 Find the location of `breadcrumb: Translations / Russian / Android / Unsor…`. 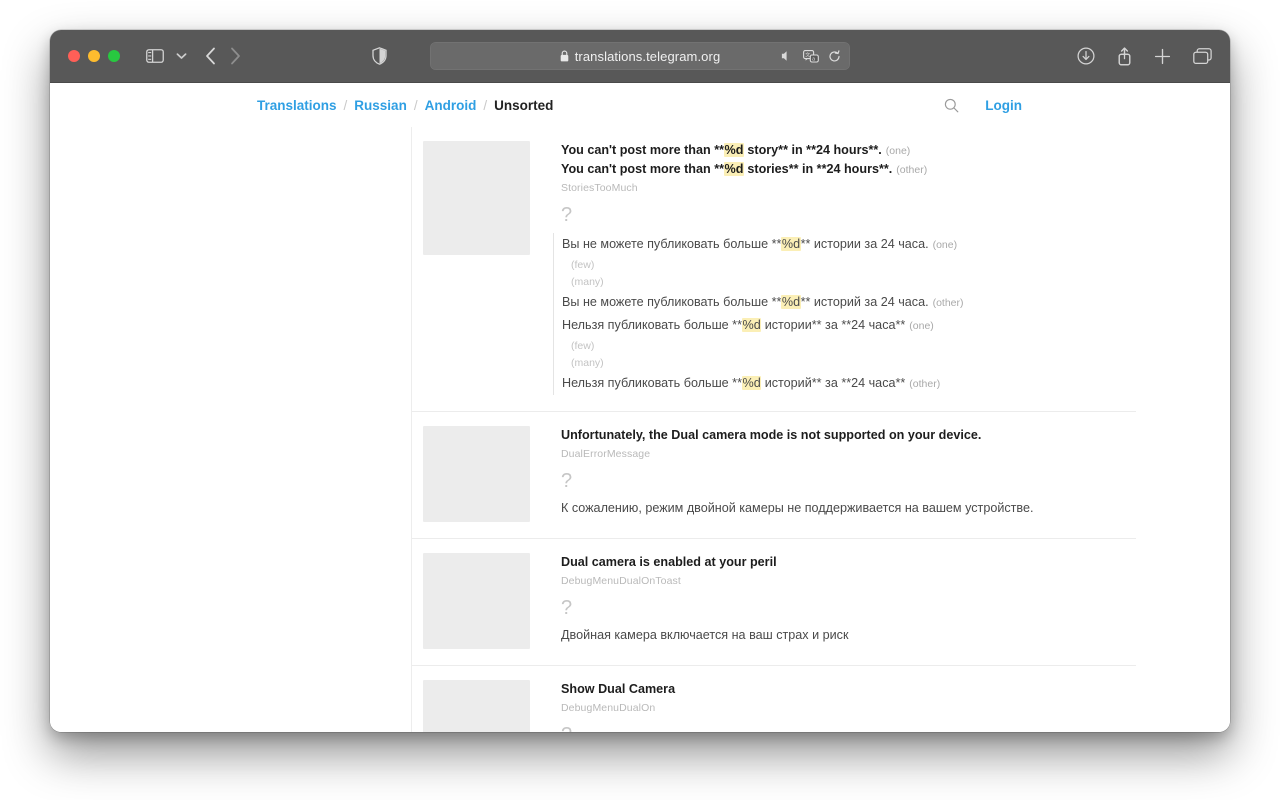

breadcrumb: Translations / Russian / Android / Unsor… is located at coordinates (405, 105).